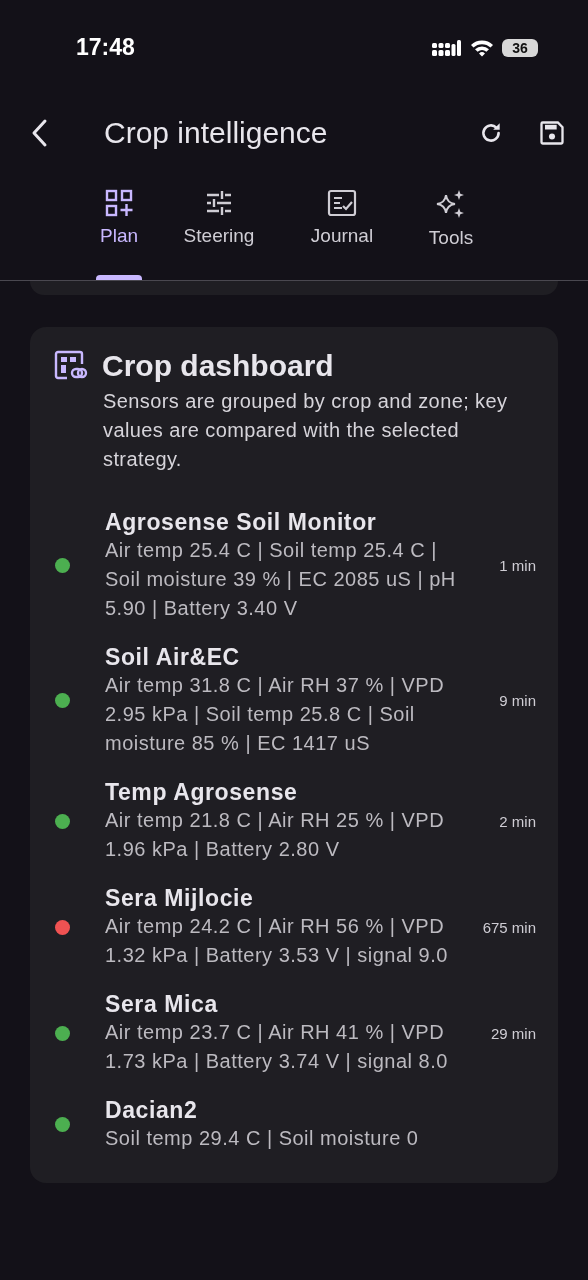  I want to click on card-description: Sensors are grouped by crop and zone; key values are compared with the selected strategy., so click(306, 430).